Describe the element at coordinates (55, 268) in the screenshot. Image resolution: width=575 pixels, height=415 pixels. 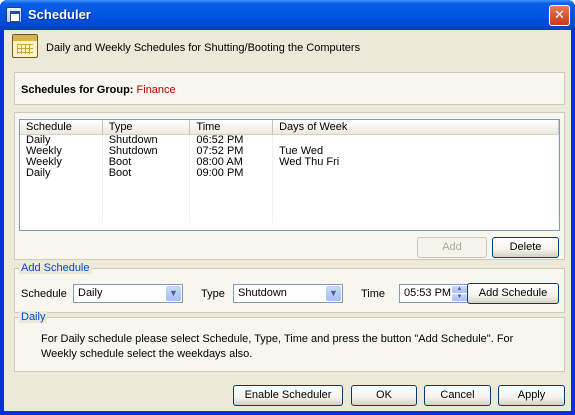
I see `add-schedule-legend: Add Schedule` at that location.